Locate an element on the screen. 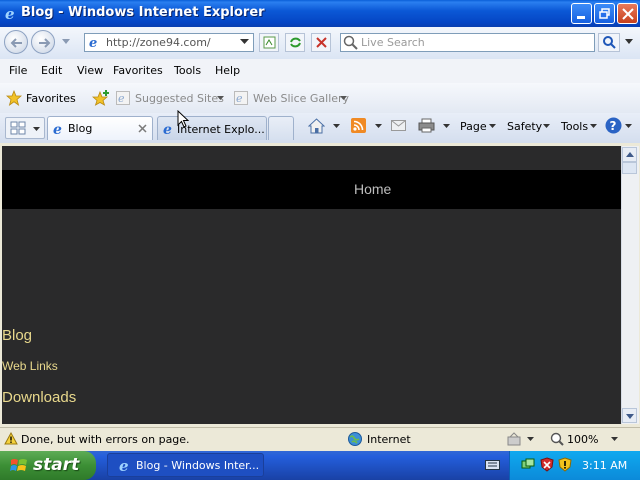 Image resolution: width=640 pixels, height=480 pixels. search-options-icon is located at coordinates (629, 42).